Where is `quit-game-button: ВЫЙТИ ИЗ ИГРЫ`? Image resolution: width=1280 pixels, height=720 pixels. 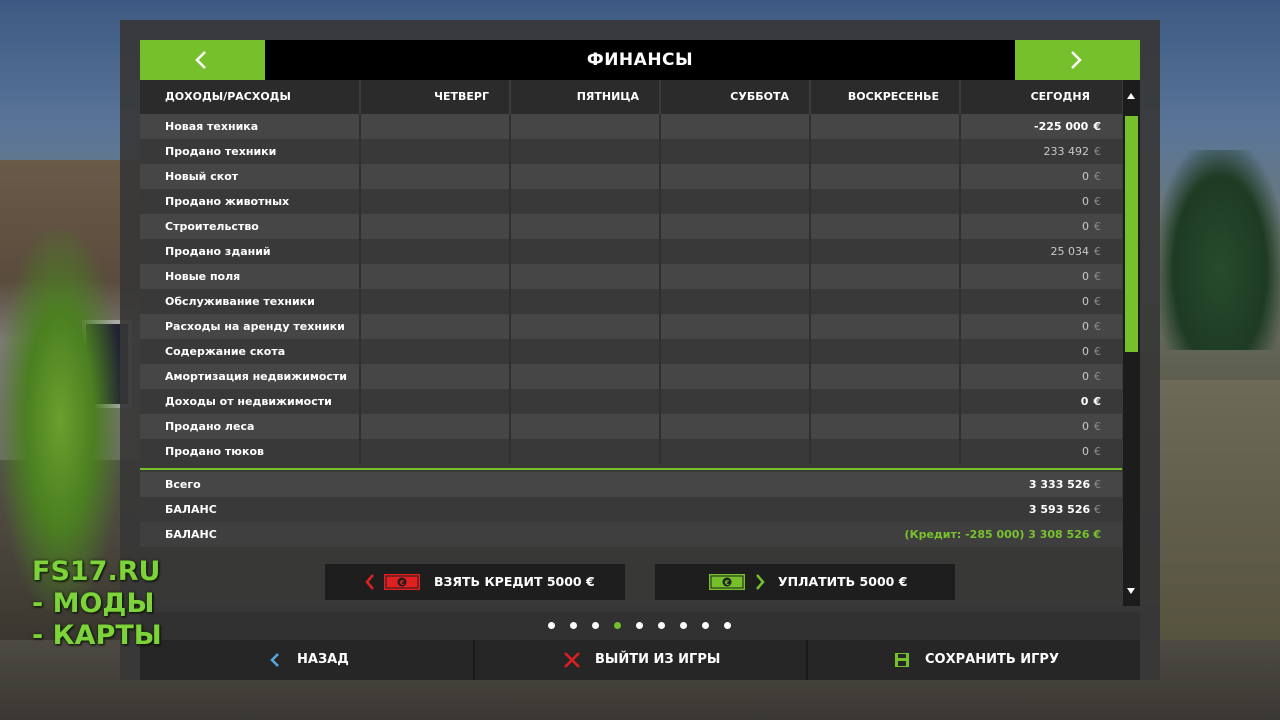 quit-game-button: ВЫЙТИ ИЗ ИГРЫ is located at coordinates (640, 660).